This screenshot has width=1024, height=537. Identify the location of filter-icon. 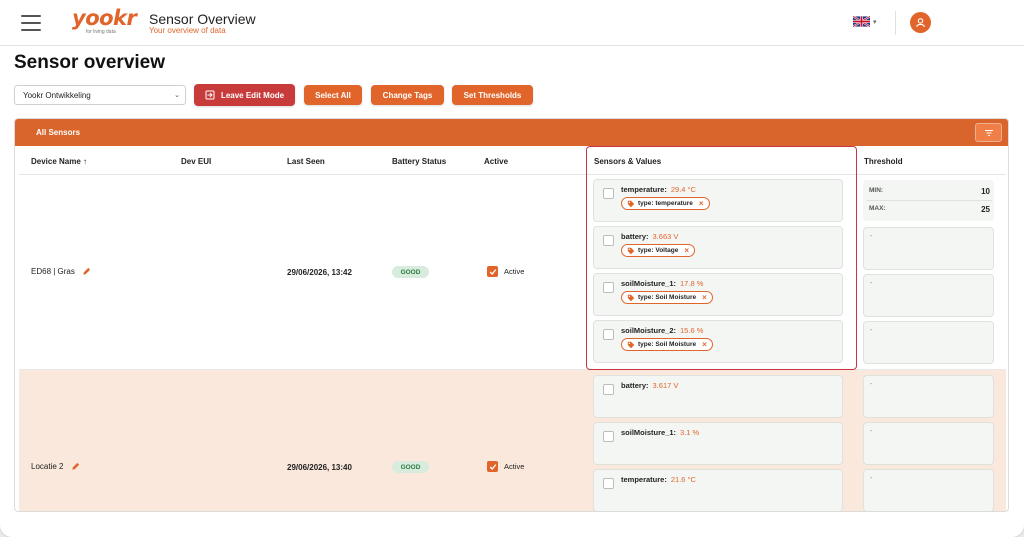
(988, 132).